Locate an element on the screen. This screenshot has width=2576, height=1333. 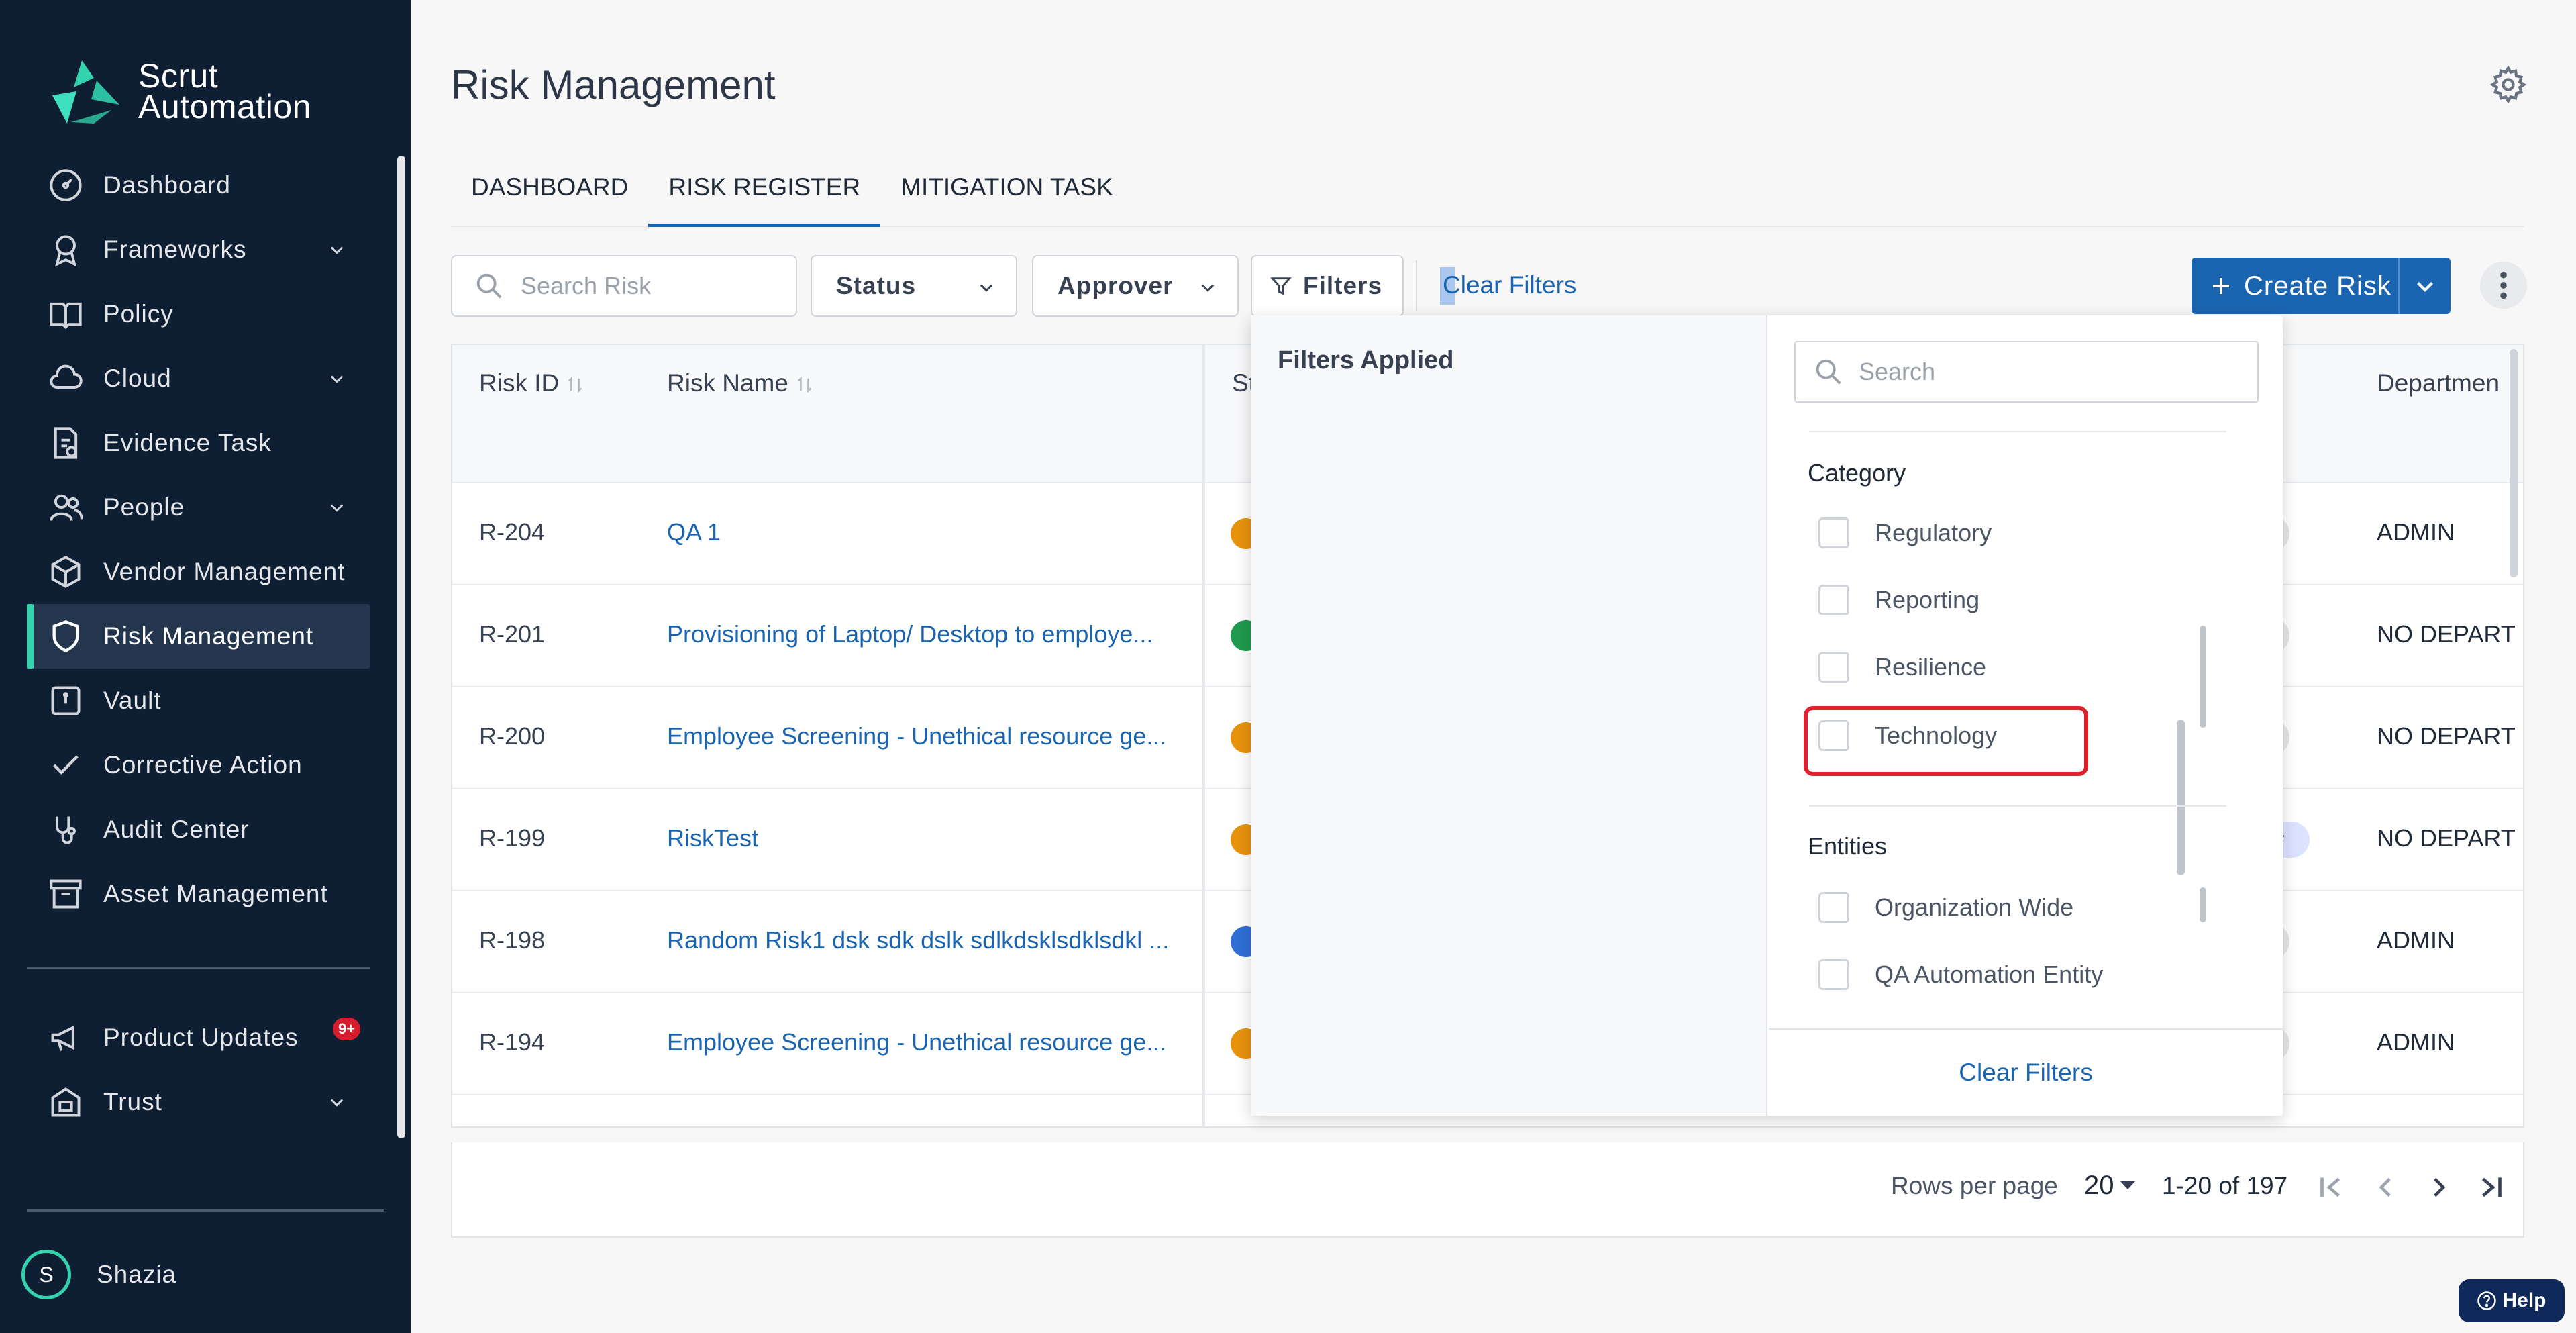
filter-option-organization-wide: Organization Wide is located at coordinates (1945, 907).